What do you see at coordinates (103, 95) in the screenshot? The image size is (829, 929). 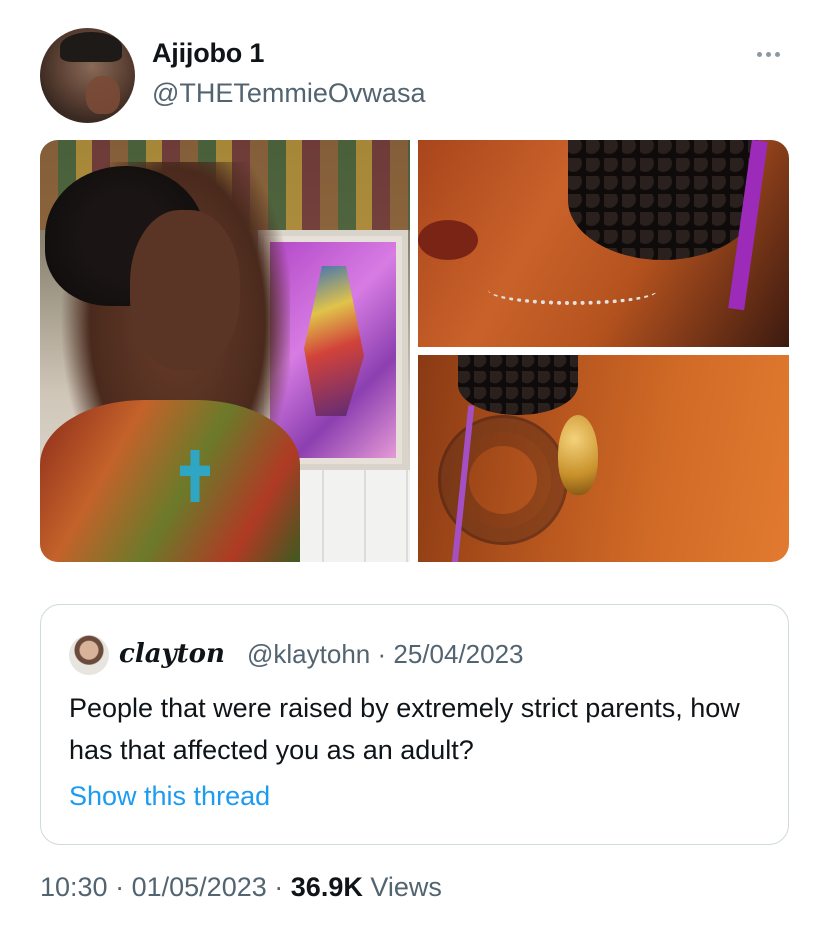 I see `avatar-hand` at bounding box center [103, 95].